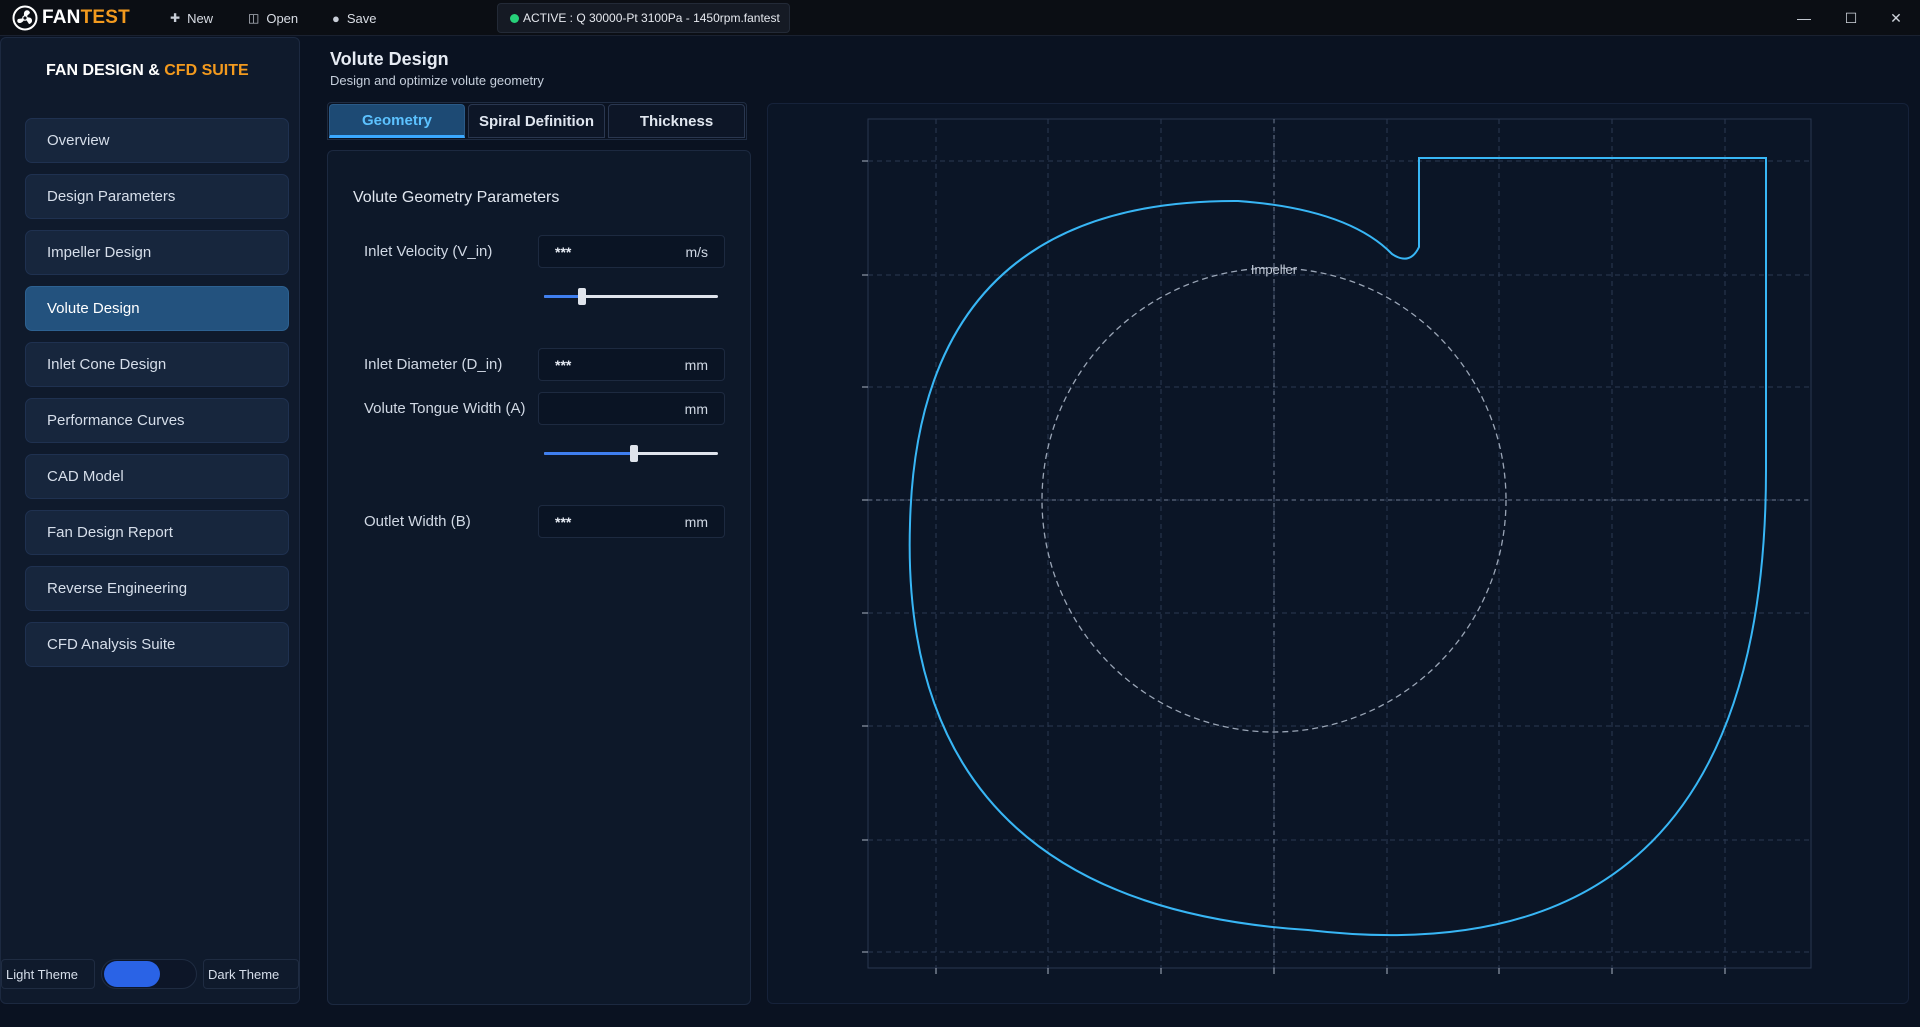 The image size is (1920, 1027). I want to click on tongue-width-unit: mm, so click(696, 409).